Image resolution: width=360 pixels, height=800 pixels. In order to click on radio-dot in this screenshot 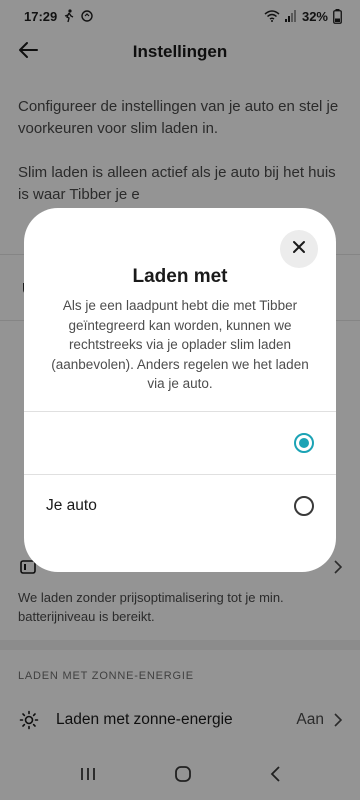, I will do `click(304, 443)`.